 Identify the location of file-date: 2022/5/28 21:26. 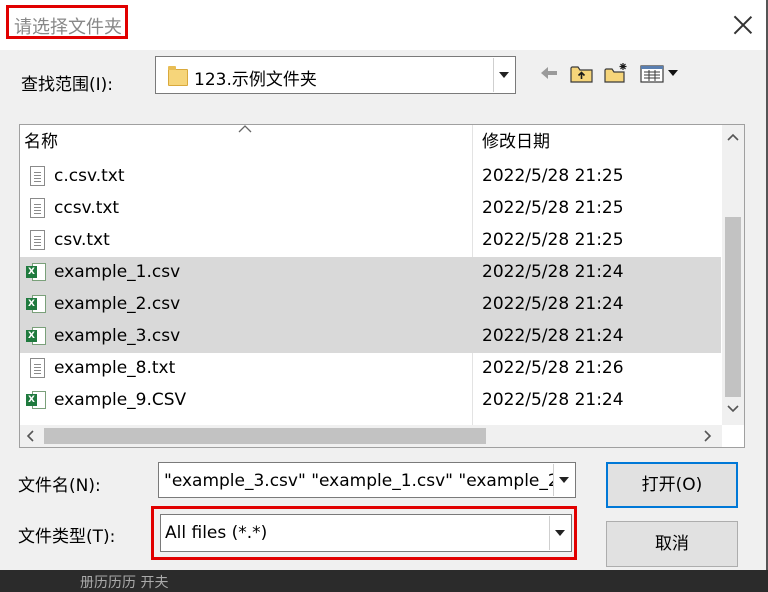
(553, 368).